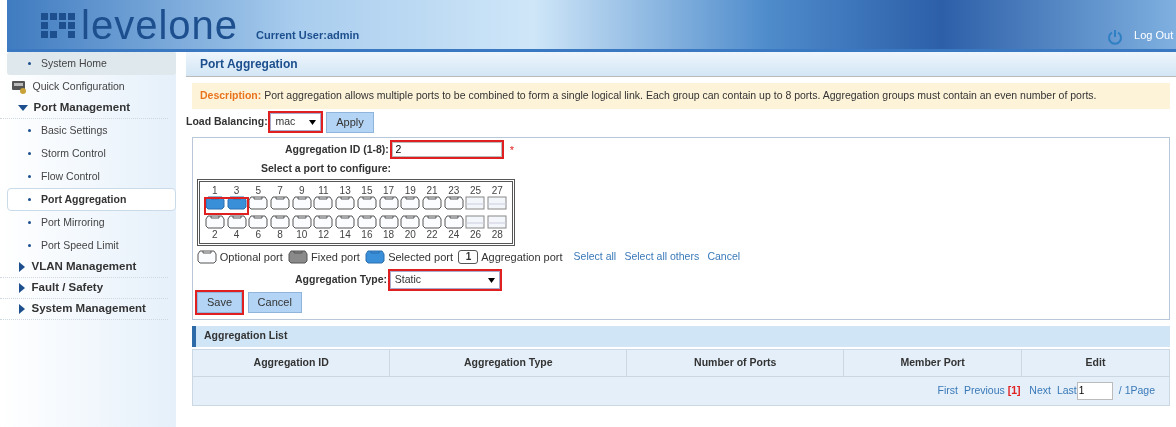 Image resolution: width=1176 pixels, height=427 pixels. What do you see at coordinates (508, 363) in the screenshot?
I see `column-header: Aggregation Type` at bounding box center [508, 363].